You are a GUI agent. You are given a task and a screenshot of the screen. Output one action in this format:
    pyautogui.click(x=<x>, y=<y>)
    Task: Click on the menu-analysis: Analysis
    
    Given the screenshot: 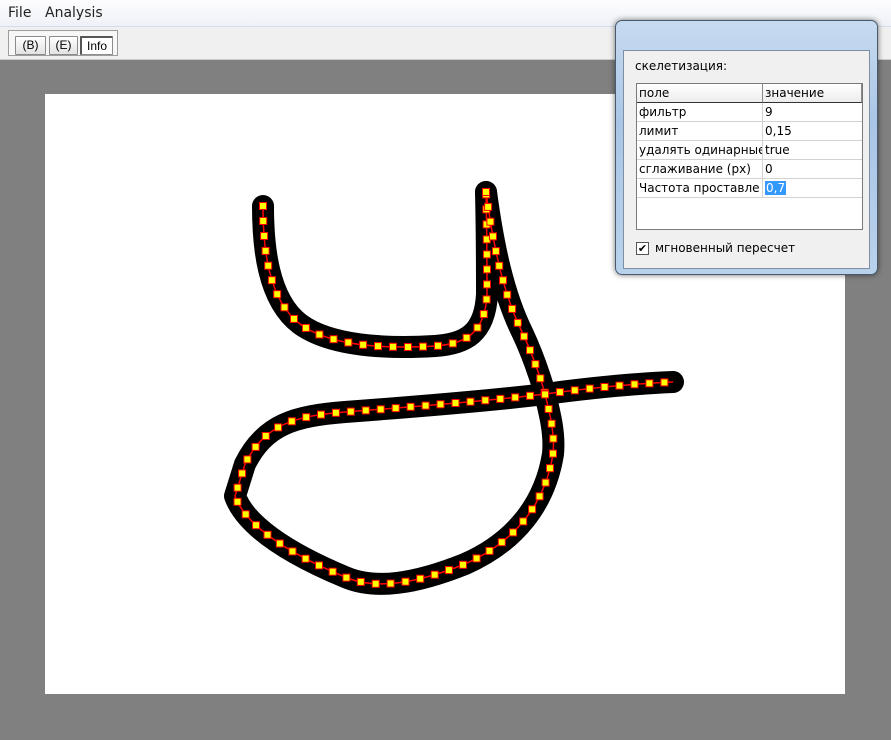 What is the action you would take?
    pyautogui.click(x=74, y=13)
    